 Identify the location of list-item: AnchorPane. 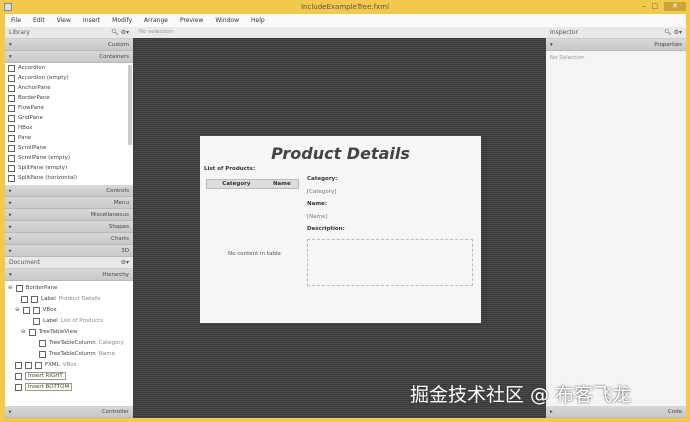
(69, 88).